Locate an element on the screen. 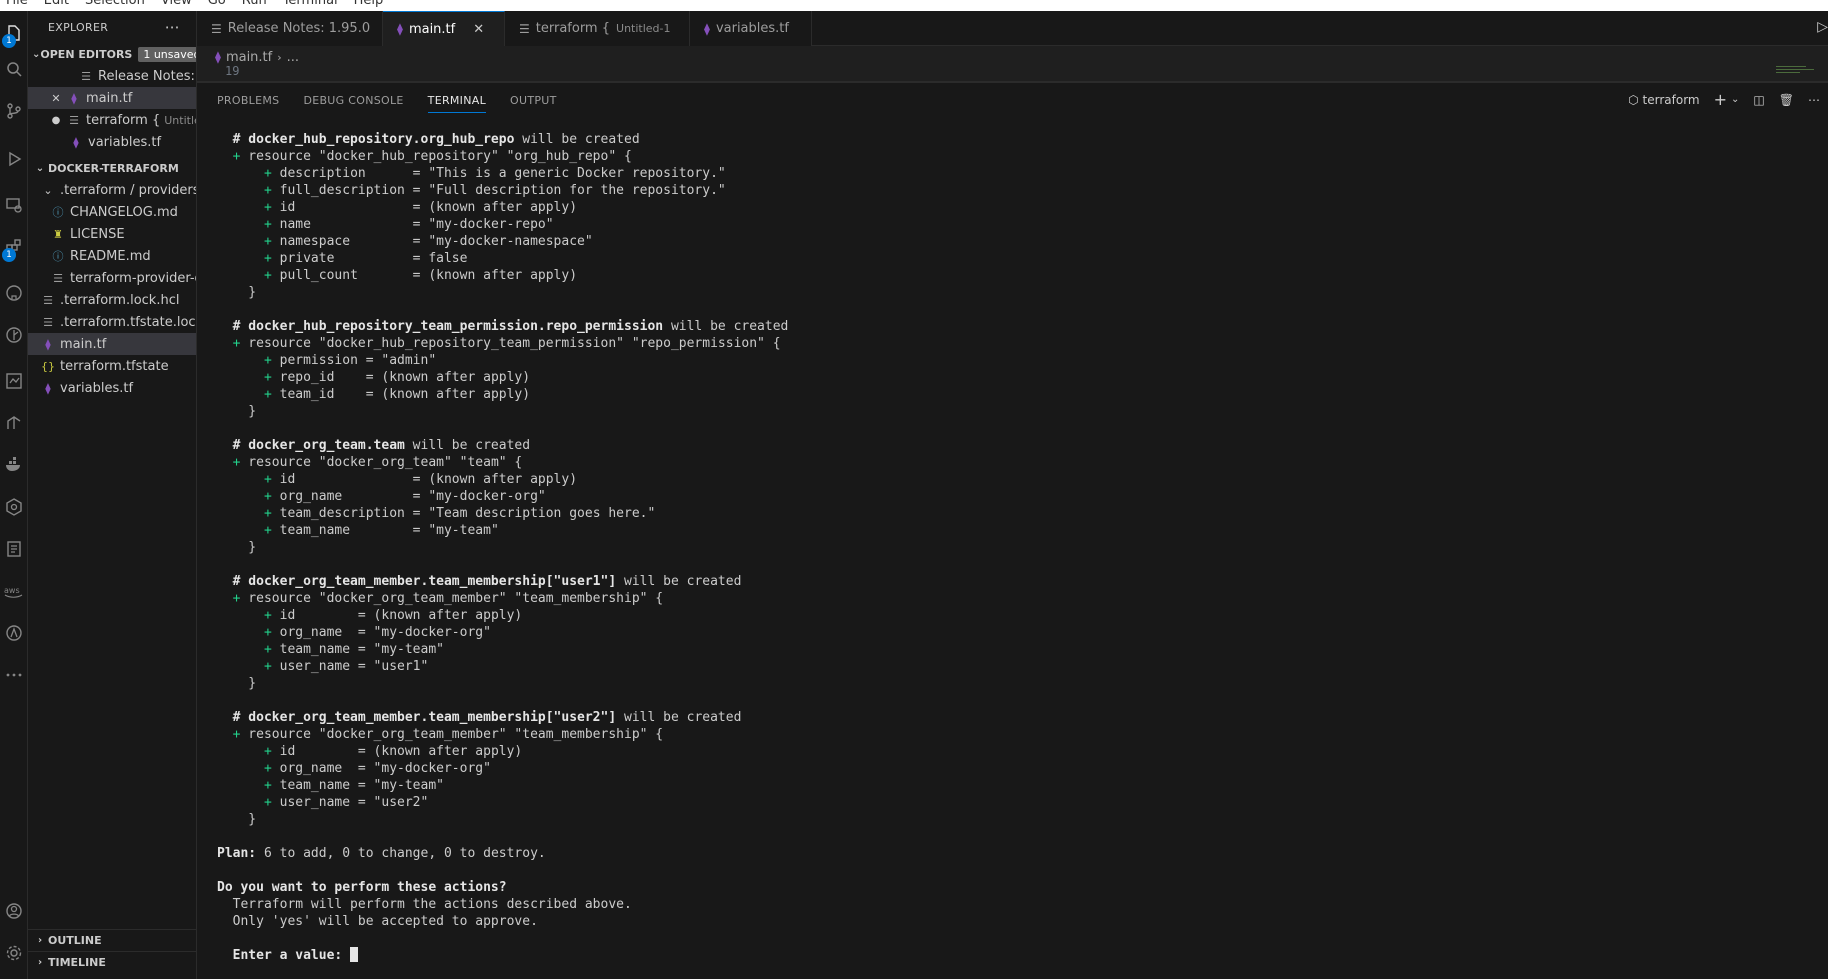 The height and width of the screenshot is (979, 1828). aws-icon: aws is located at coordinates (14, 591).